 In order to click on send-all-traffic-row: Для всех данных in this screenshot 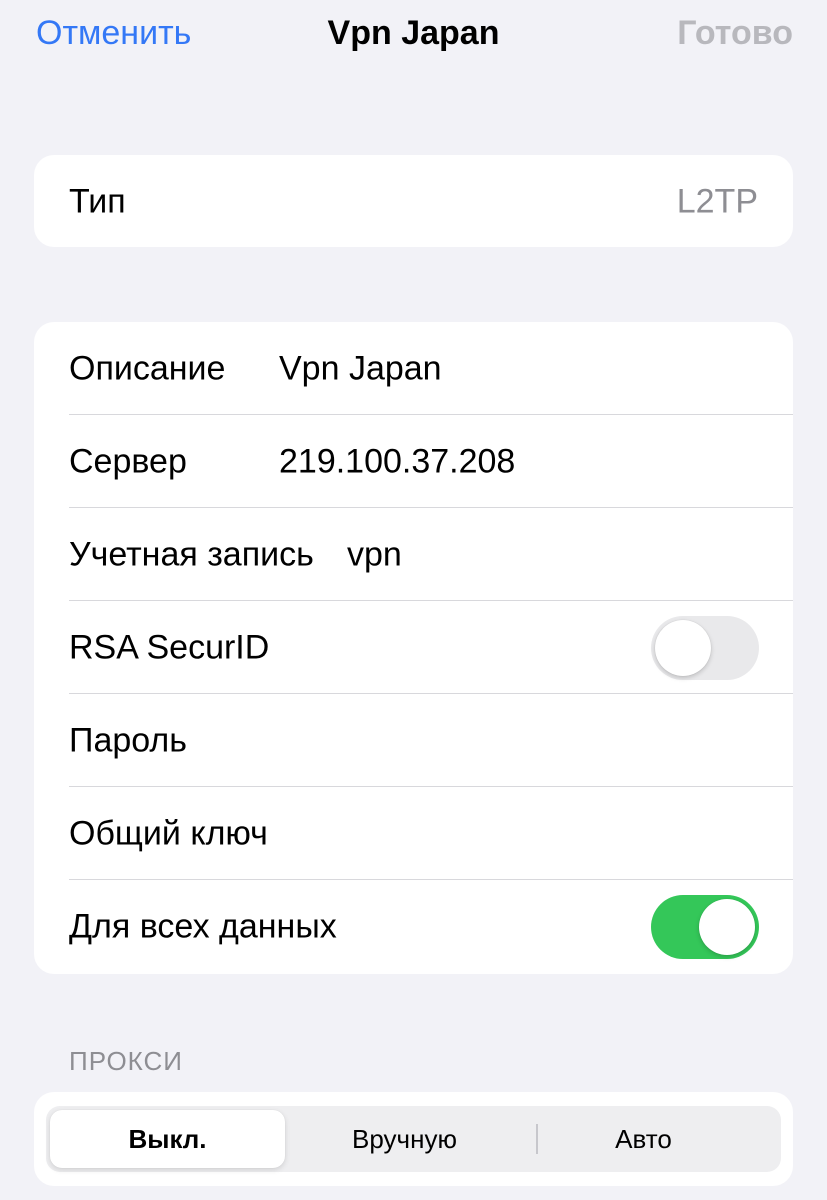, I will do `click(413, 926)`.